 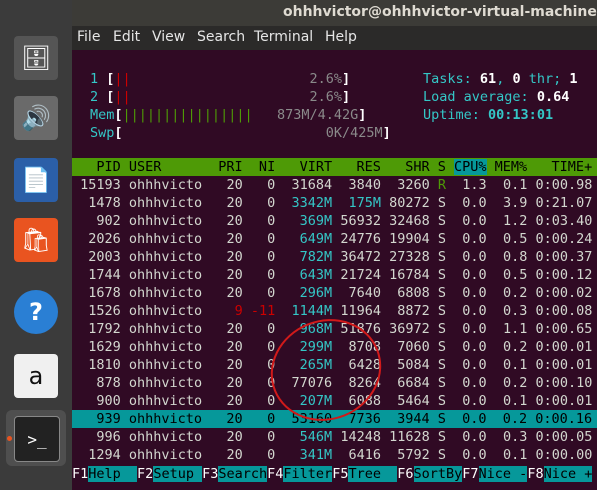 I want to click on libreoffice-writer-icon: 📄, so click(x=36, y=180).